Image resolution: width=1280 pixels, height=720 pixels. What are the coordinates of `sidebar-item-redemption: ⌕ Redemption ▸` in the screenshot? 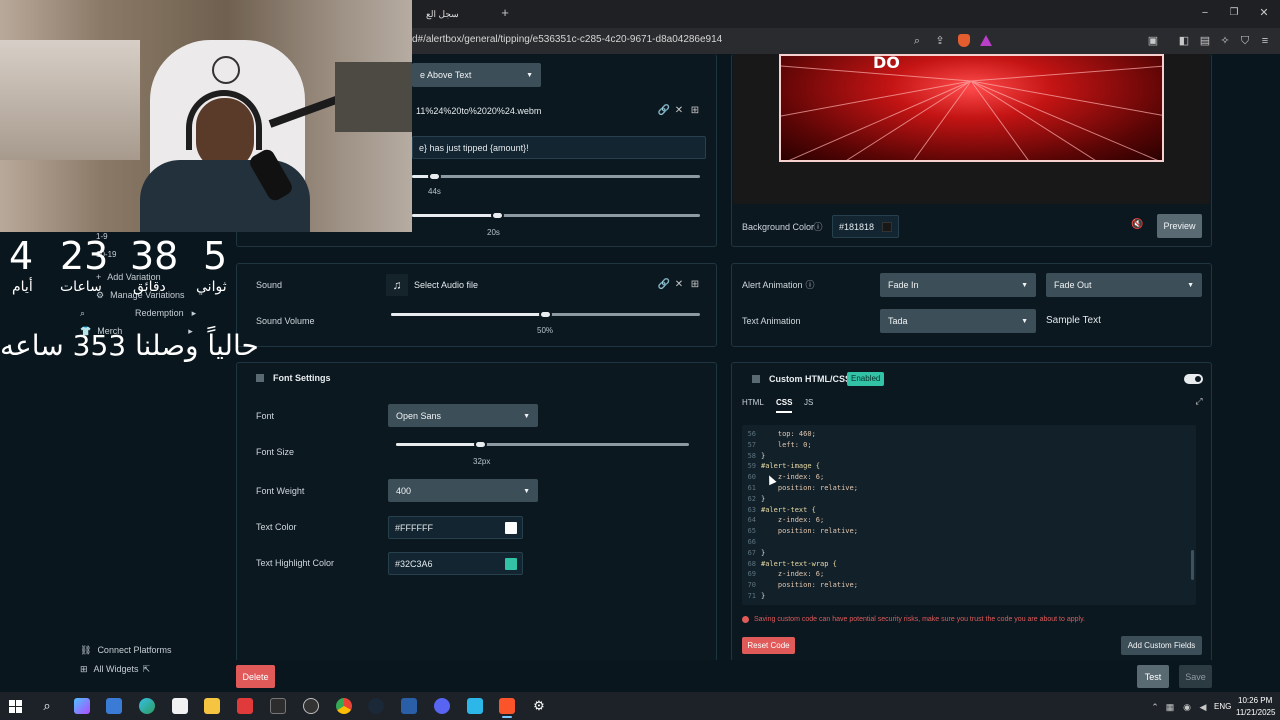 It's located at (138, 313).